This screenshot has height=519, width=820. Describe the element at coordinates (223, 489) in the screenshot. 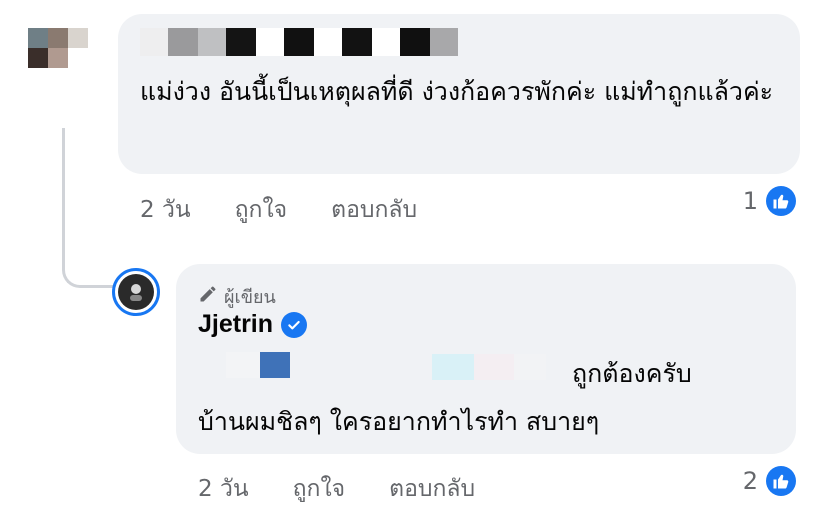

I see `reply-timestamp: 2 วัน` at that location.